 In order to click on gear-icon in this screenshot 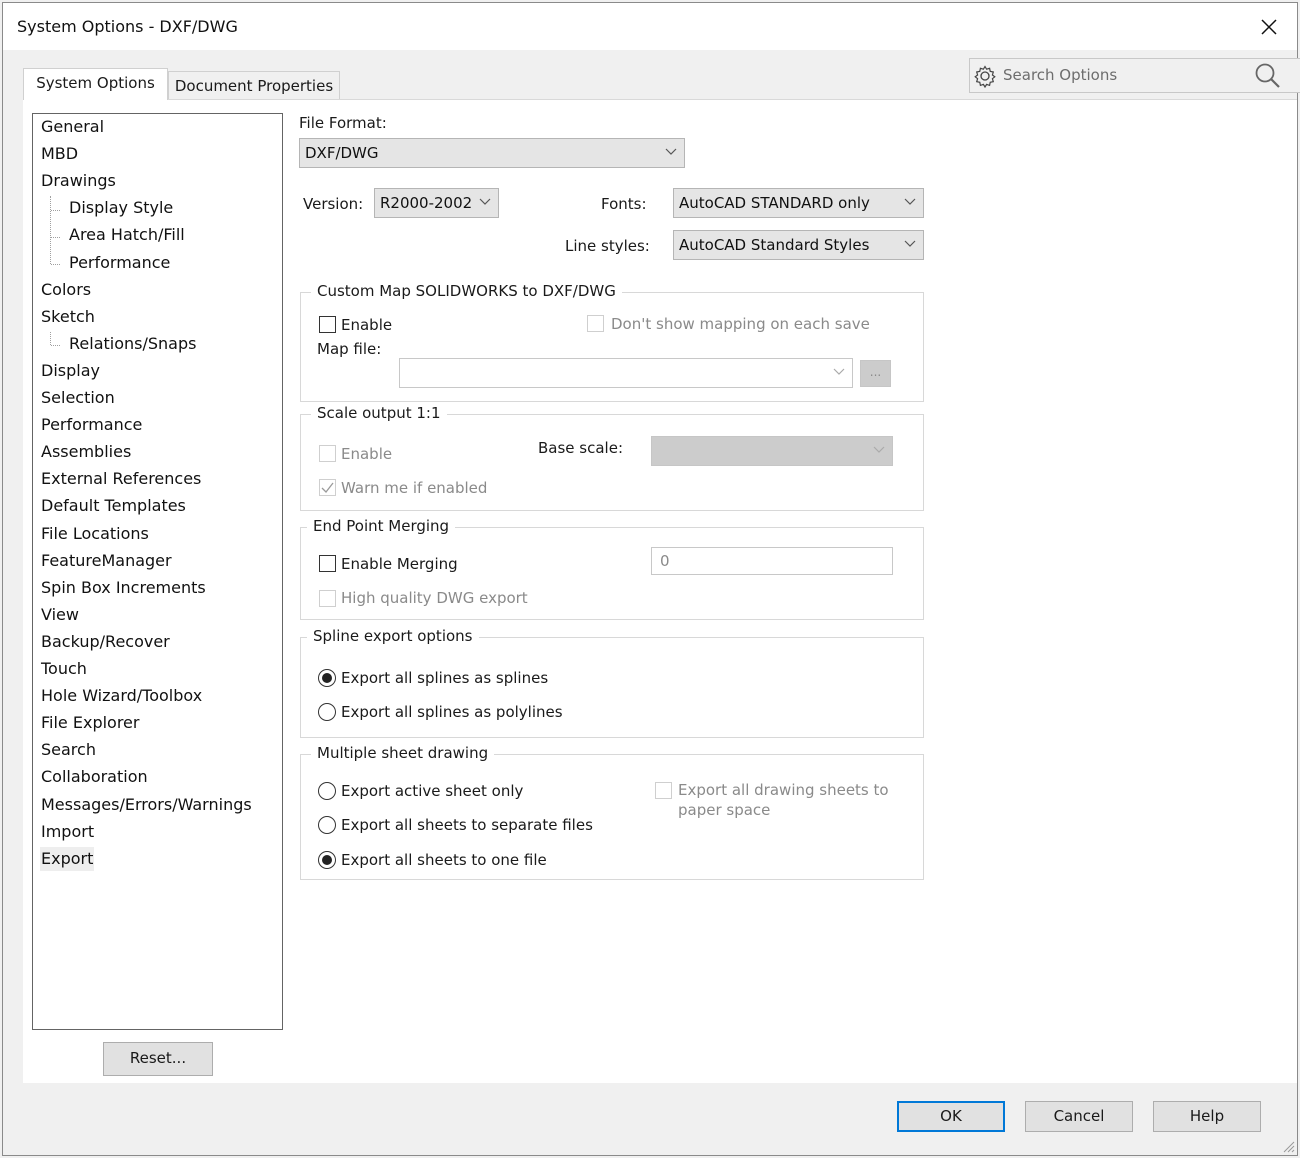, I will do `click(985, 76)`.